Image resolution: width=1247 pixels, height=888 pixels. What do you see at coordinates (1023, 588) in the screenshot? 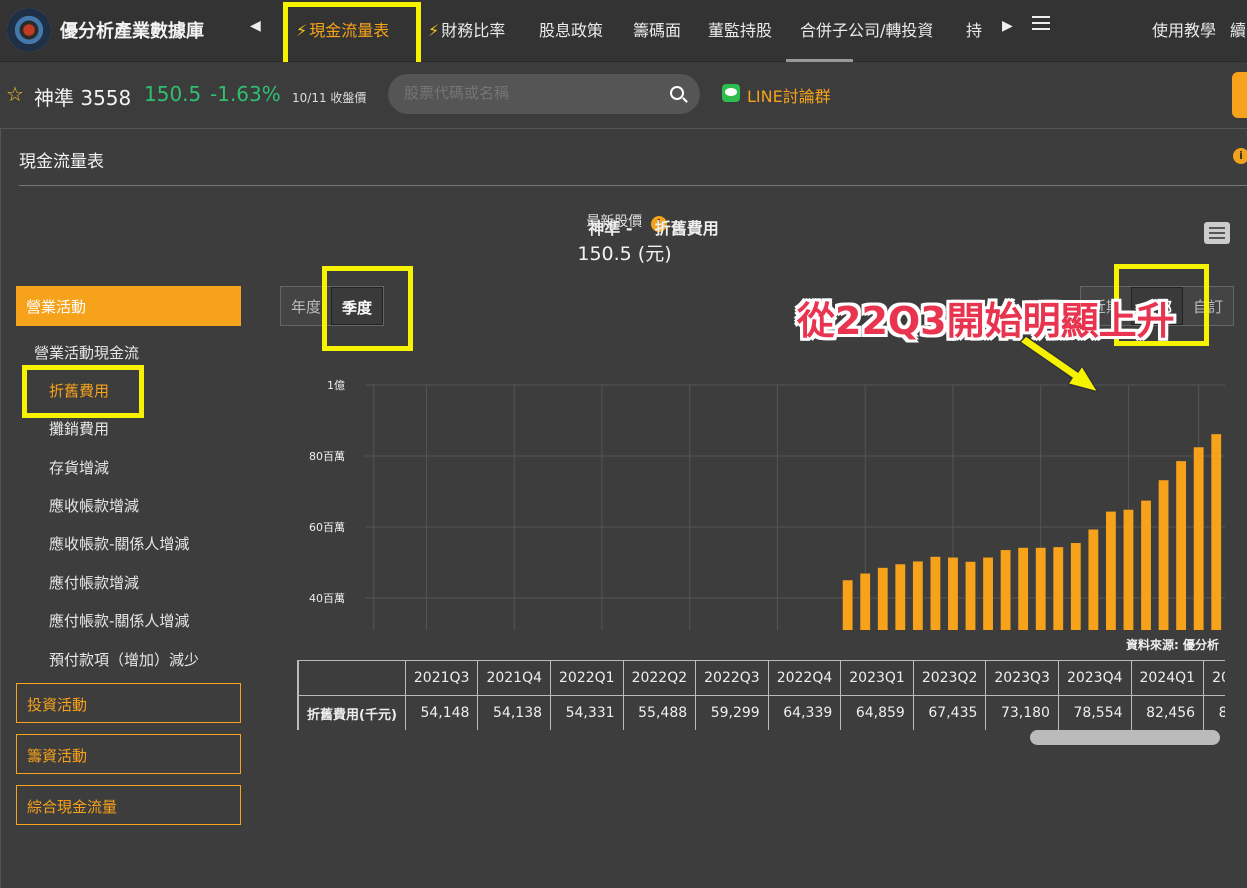
I see `bar-2021Q3` at bounding box center [1023, 588].